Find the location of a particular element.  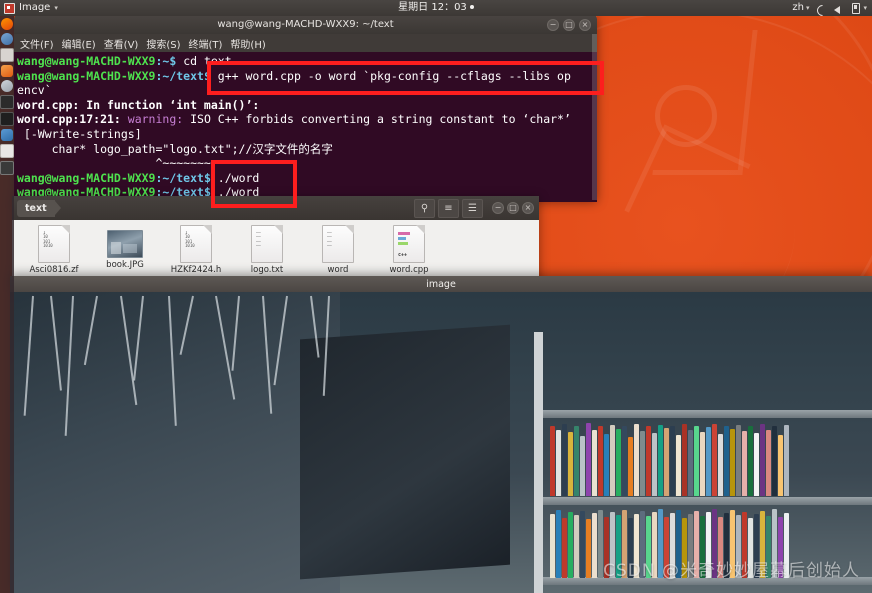

image-file-icon is located at coordinates (125, 244).